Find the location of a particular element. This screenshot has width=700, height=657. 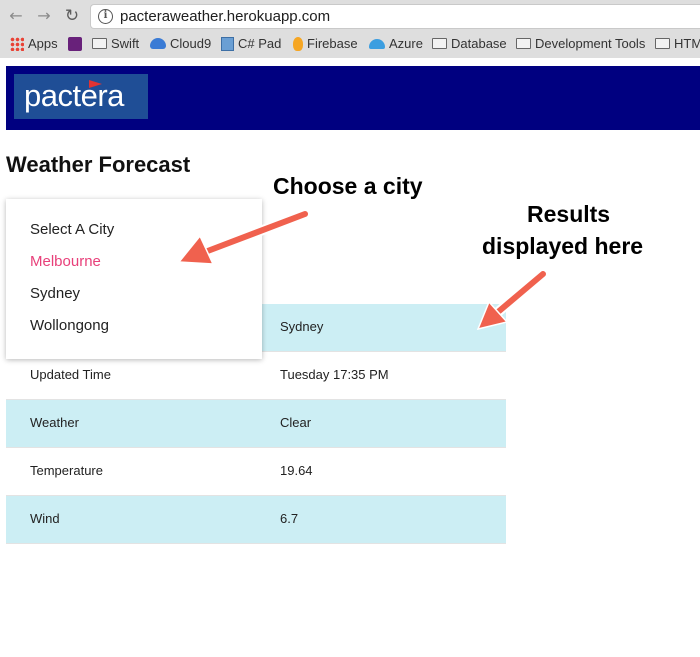

address-bar: i pacteraweather.herokuapp.com is located at coordinates (395, 16).